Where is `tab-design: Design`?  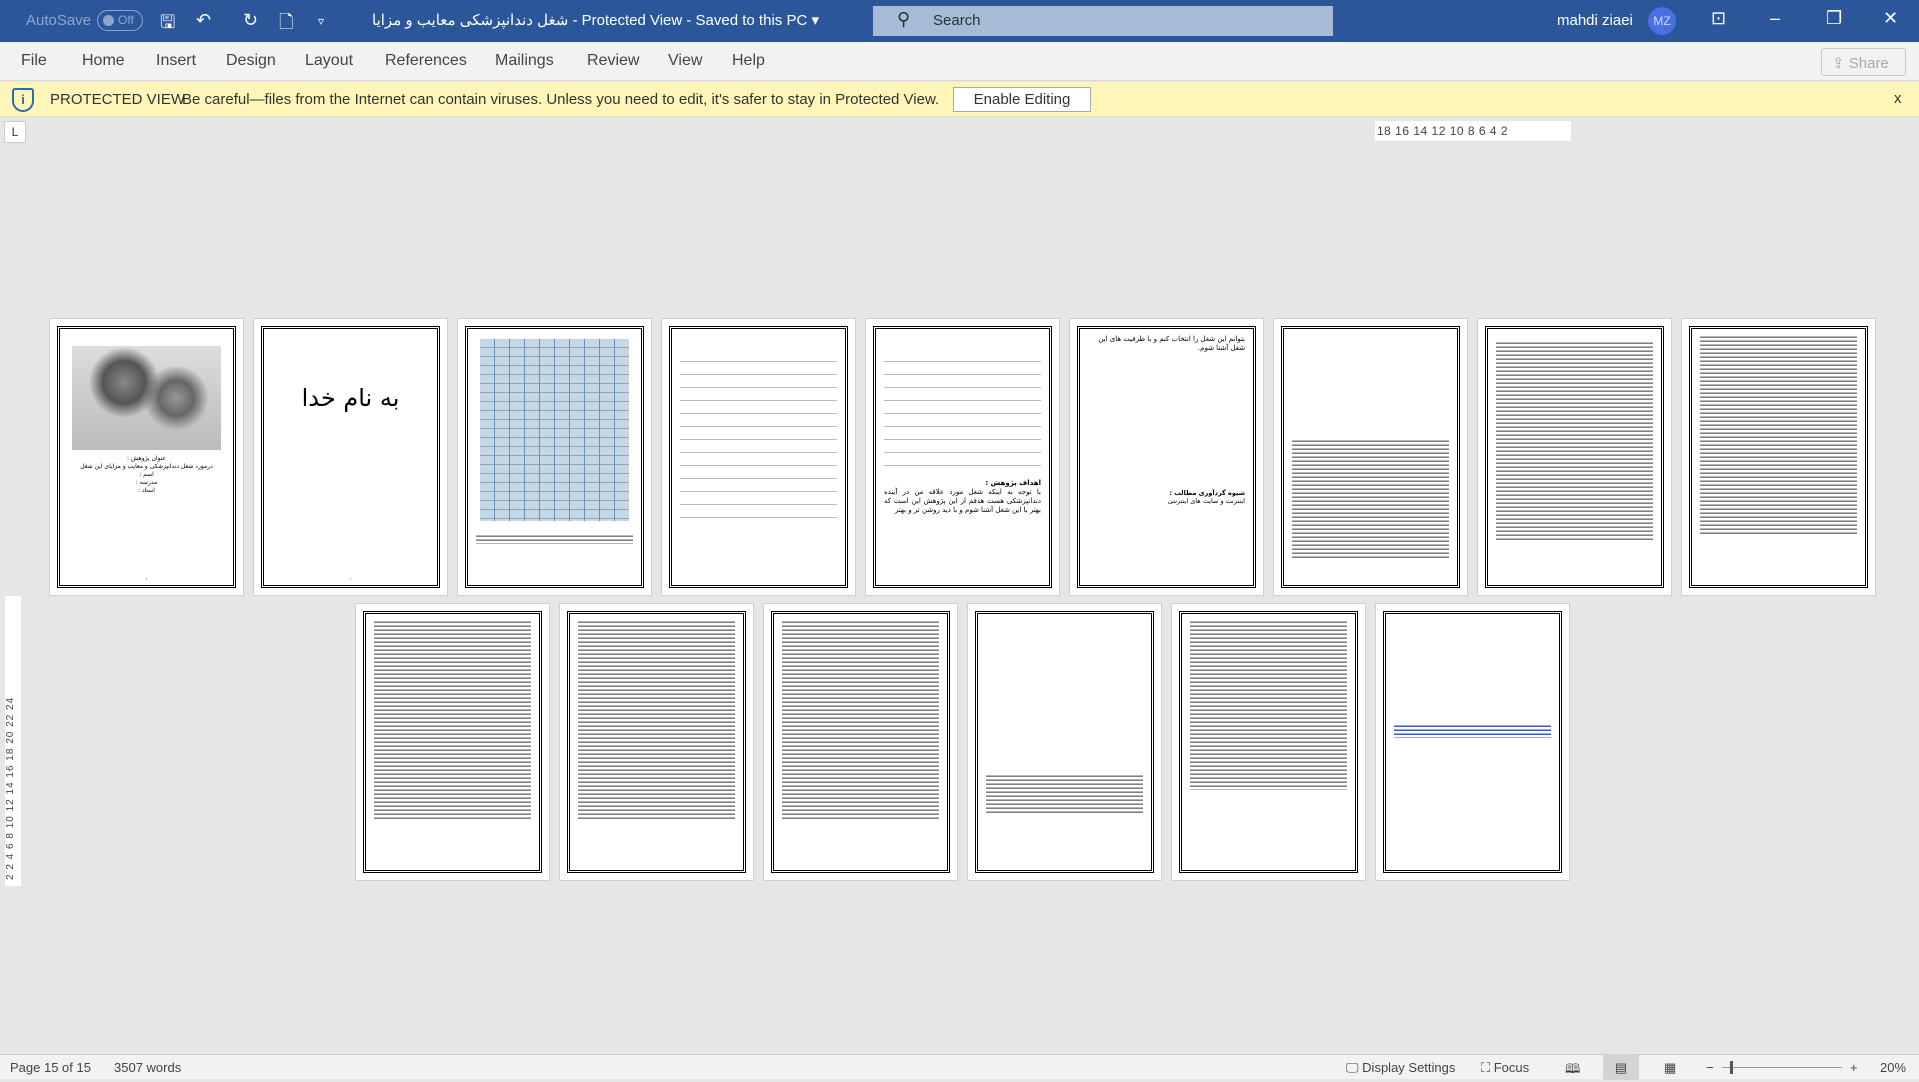
tab-design: Design is located at coordinates (251, 61).